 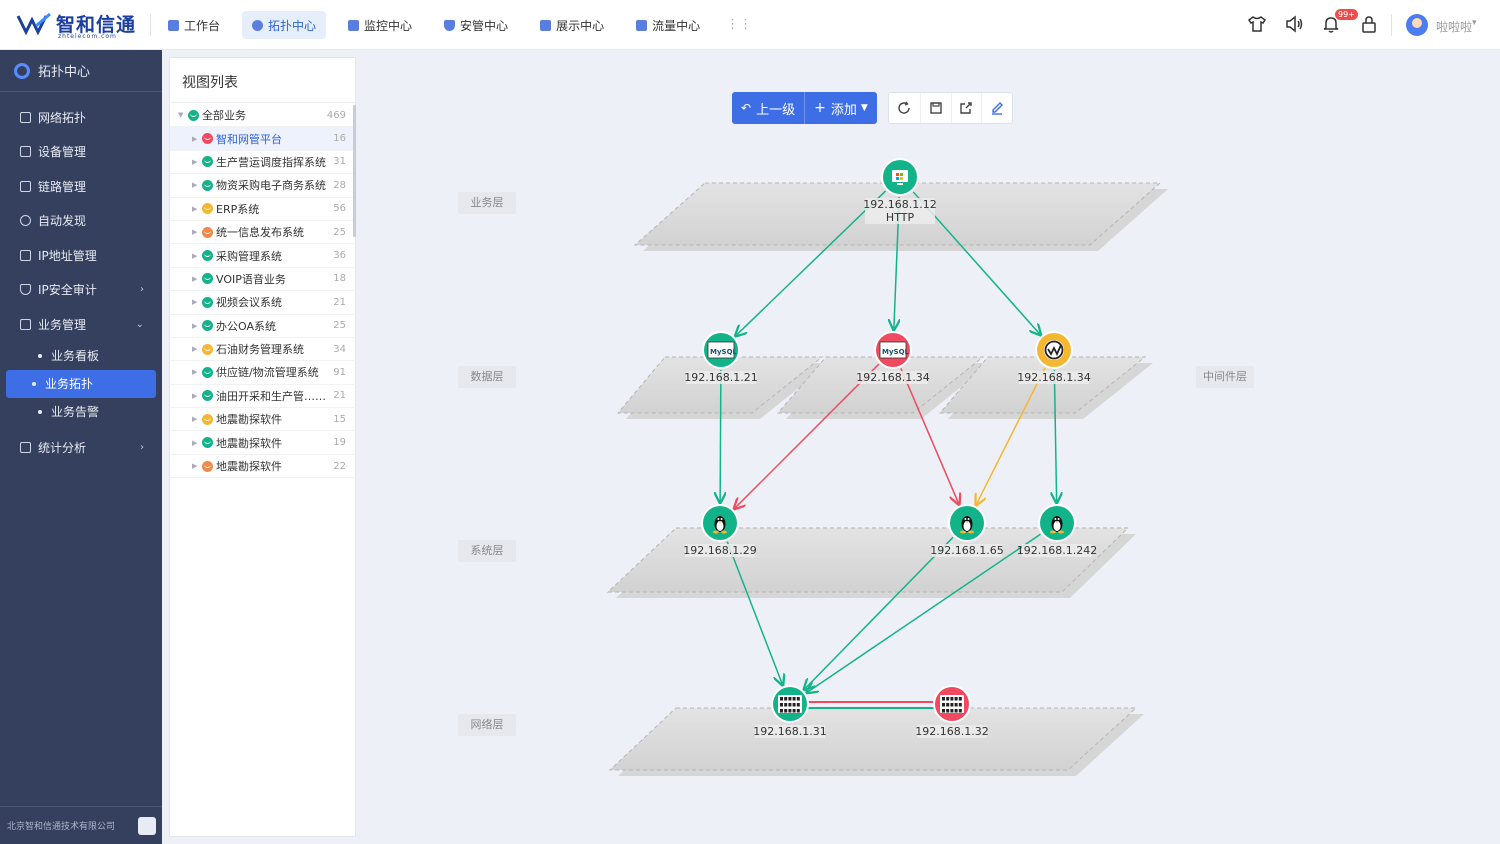 I want to click on topology-toolbar-primary: ↶ 上一级 + 添加 ▼, so click(x=804, y=108).